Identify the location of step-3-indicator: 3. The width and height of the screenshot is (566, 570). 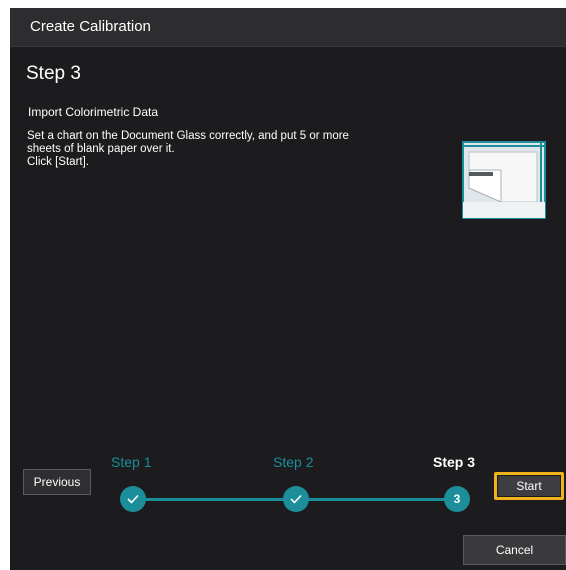
(457, 499).